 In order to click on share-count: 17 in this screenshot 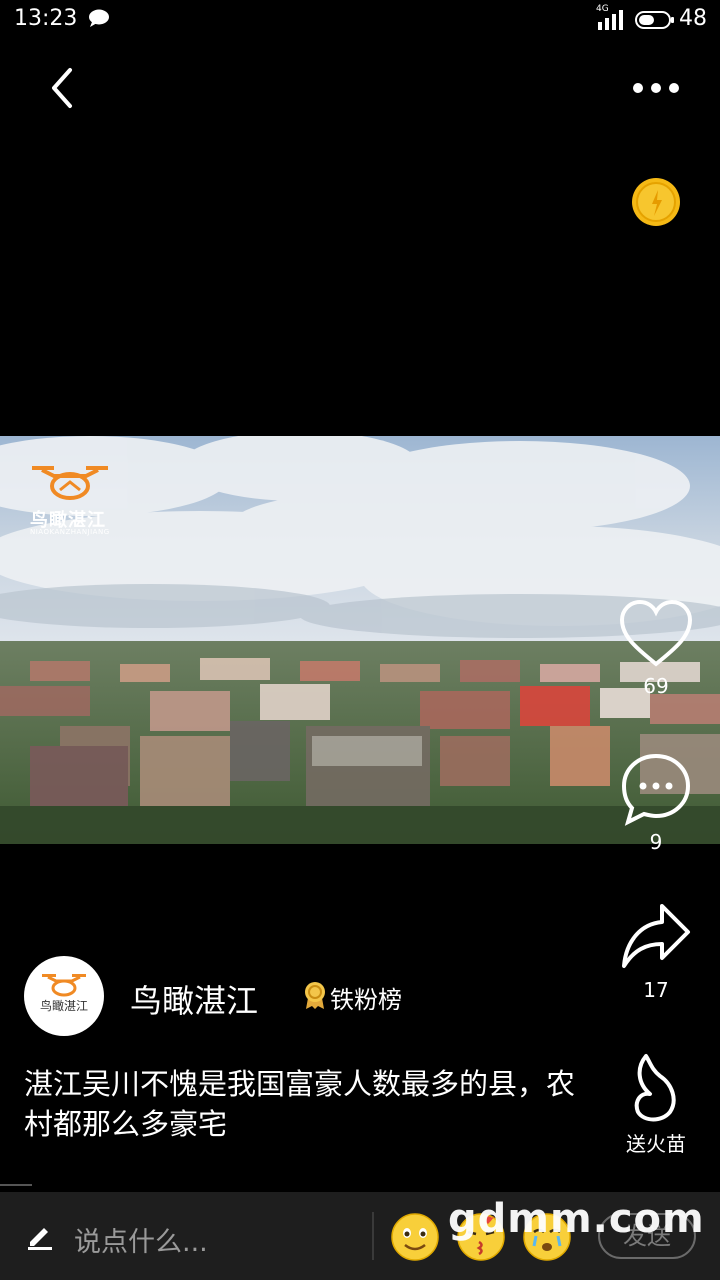, I will do `click(656, 990)`.